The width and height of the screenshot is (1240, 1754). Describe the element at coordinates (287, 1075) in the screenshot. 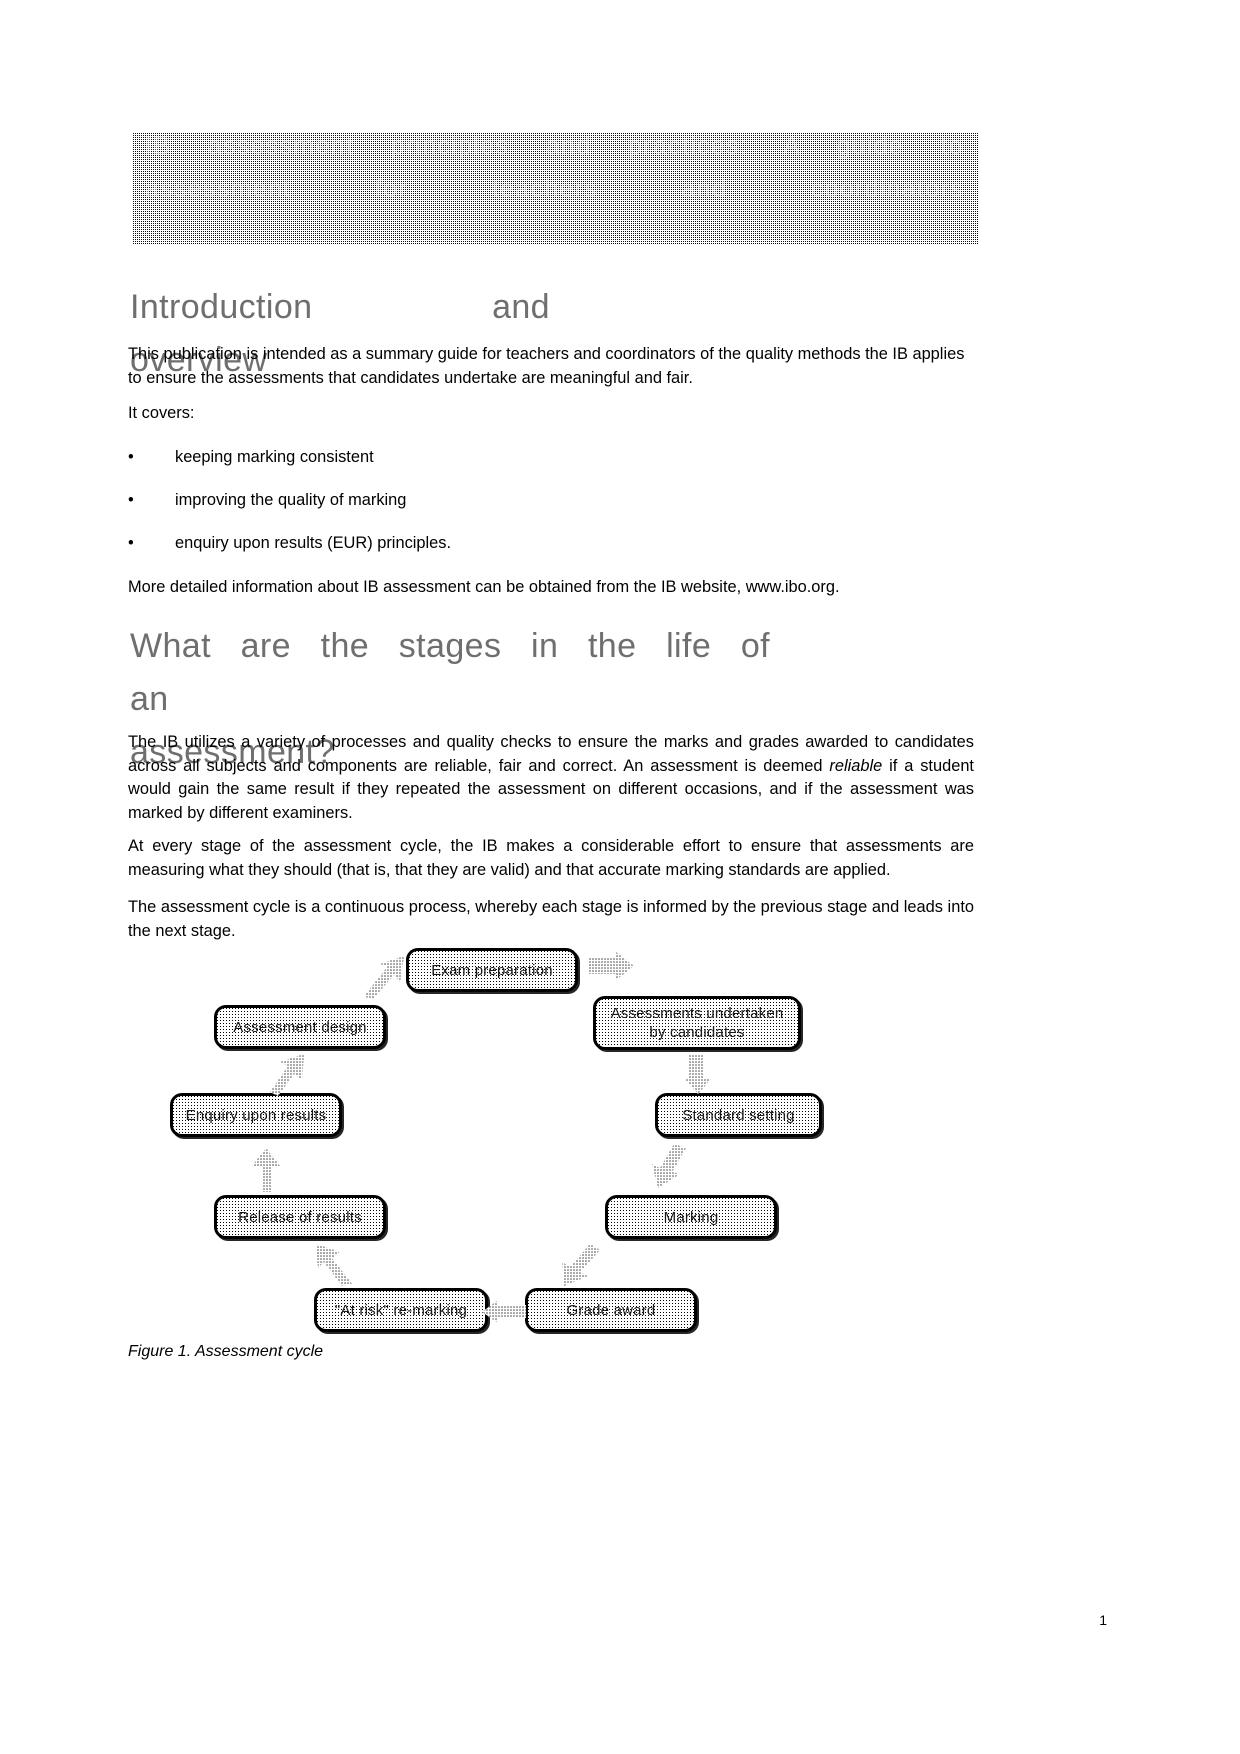

I see `arrow-enquiry-to-design-icon` at that location.